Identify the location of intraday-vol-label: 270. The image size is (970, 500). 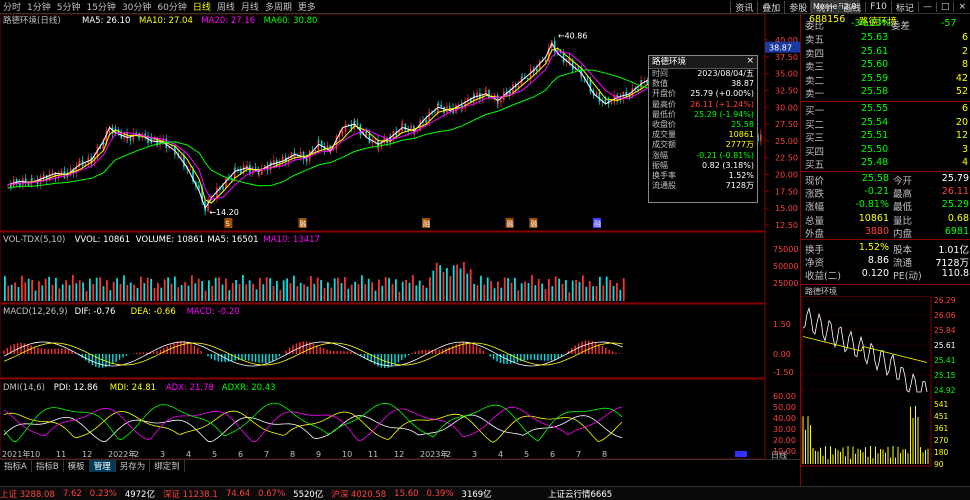
(941, 440).